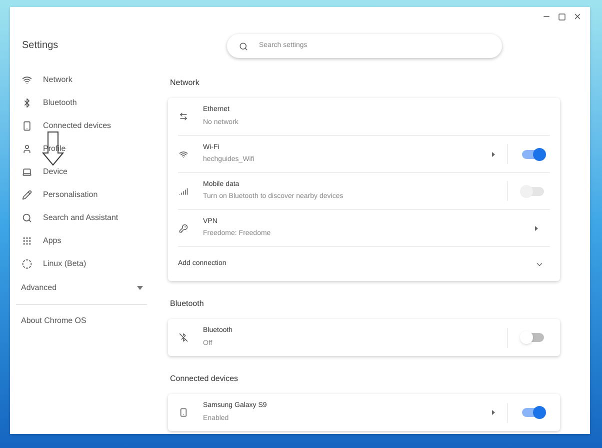 The height and width of the screenshot is (448, 602). Describe the element at coordinates (81, 171) in the screenshot. I see `sidebar-item: Device` at that location.